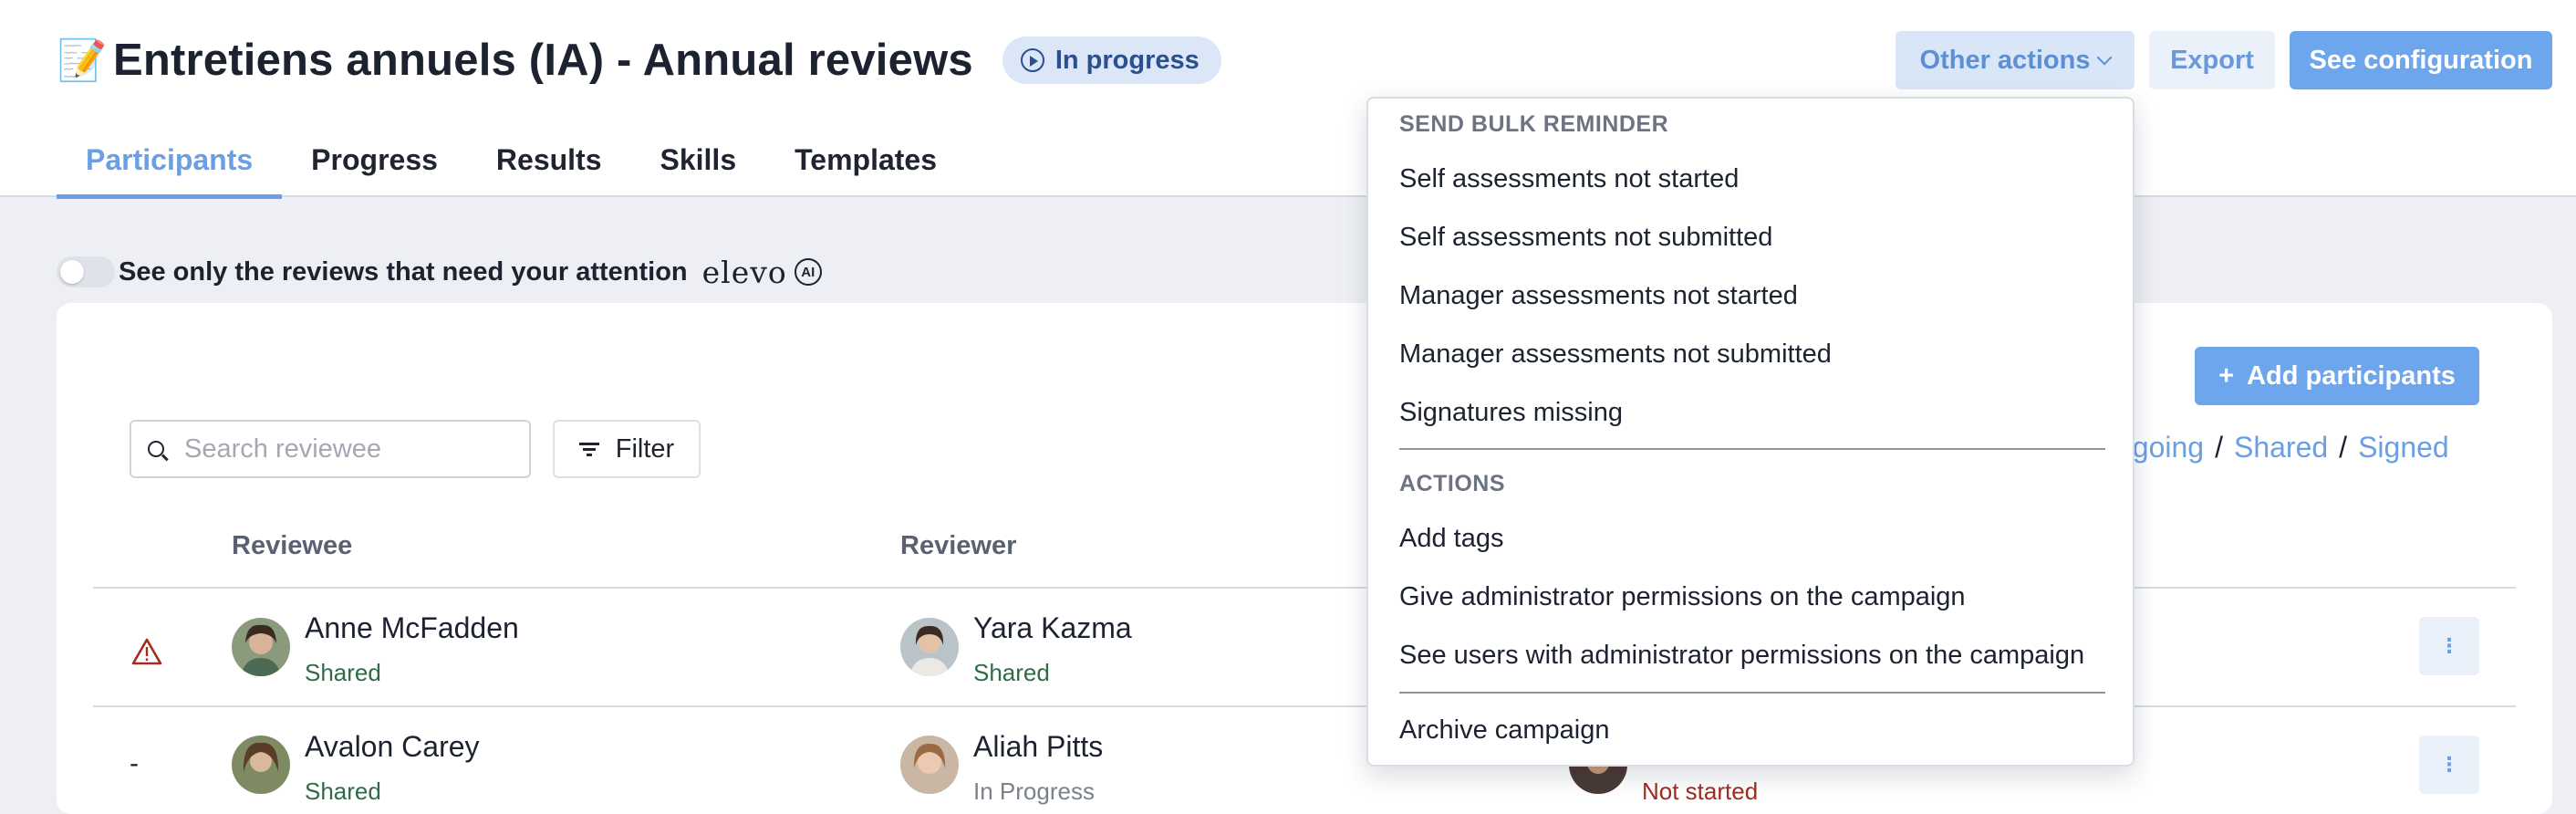  What do you see at coordinates (1511, 413) in the screenshot?
I see `menu-item-signatures-missing: Signatures missing` at bounding box center [1511, 413].